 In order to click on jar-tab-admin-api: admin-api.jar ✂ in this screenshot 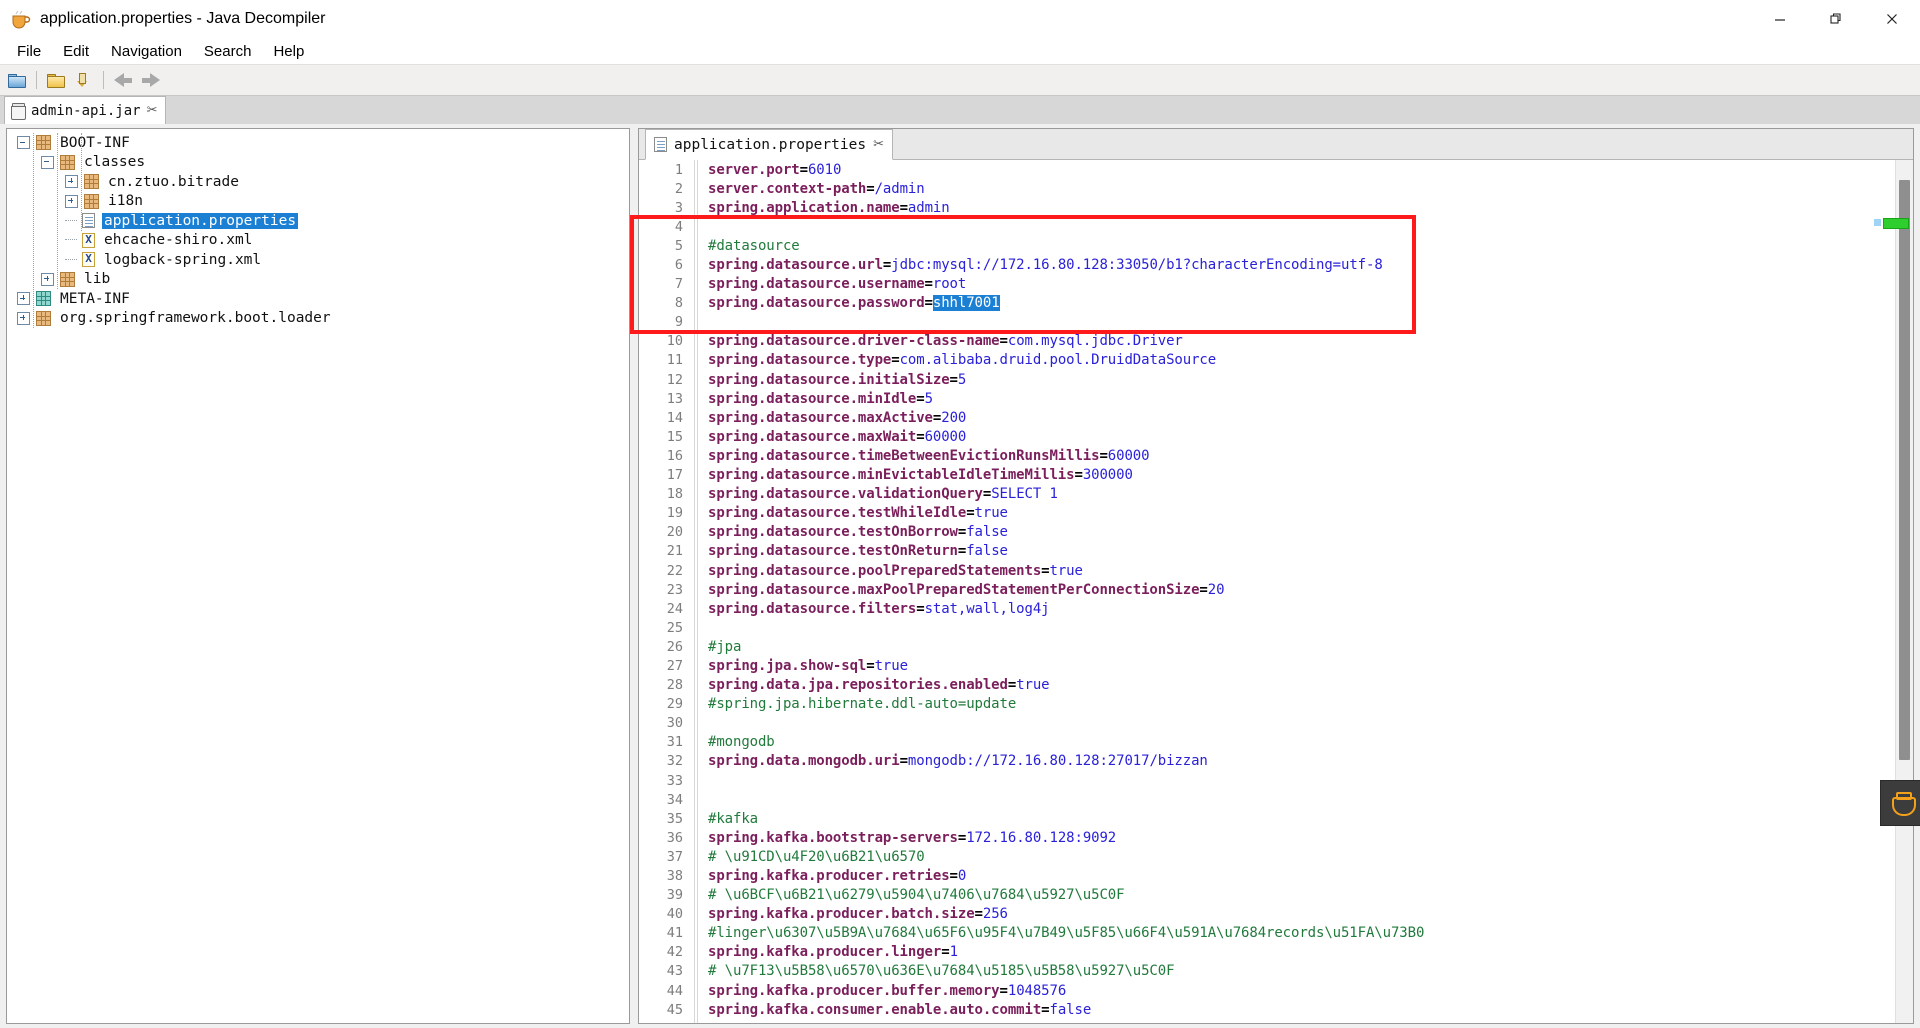, I will do `click(85, 110)`.